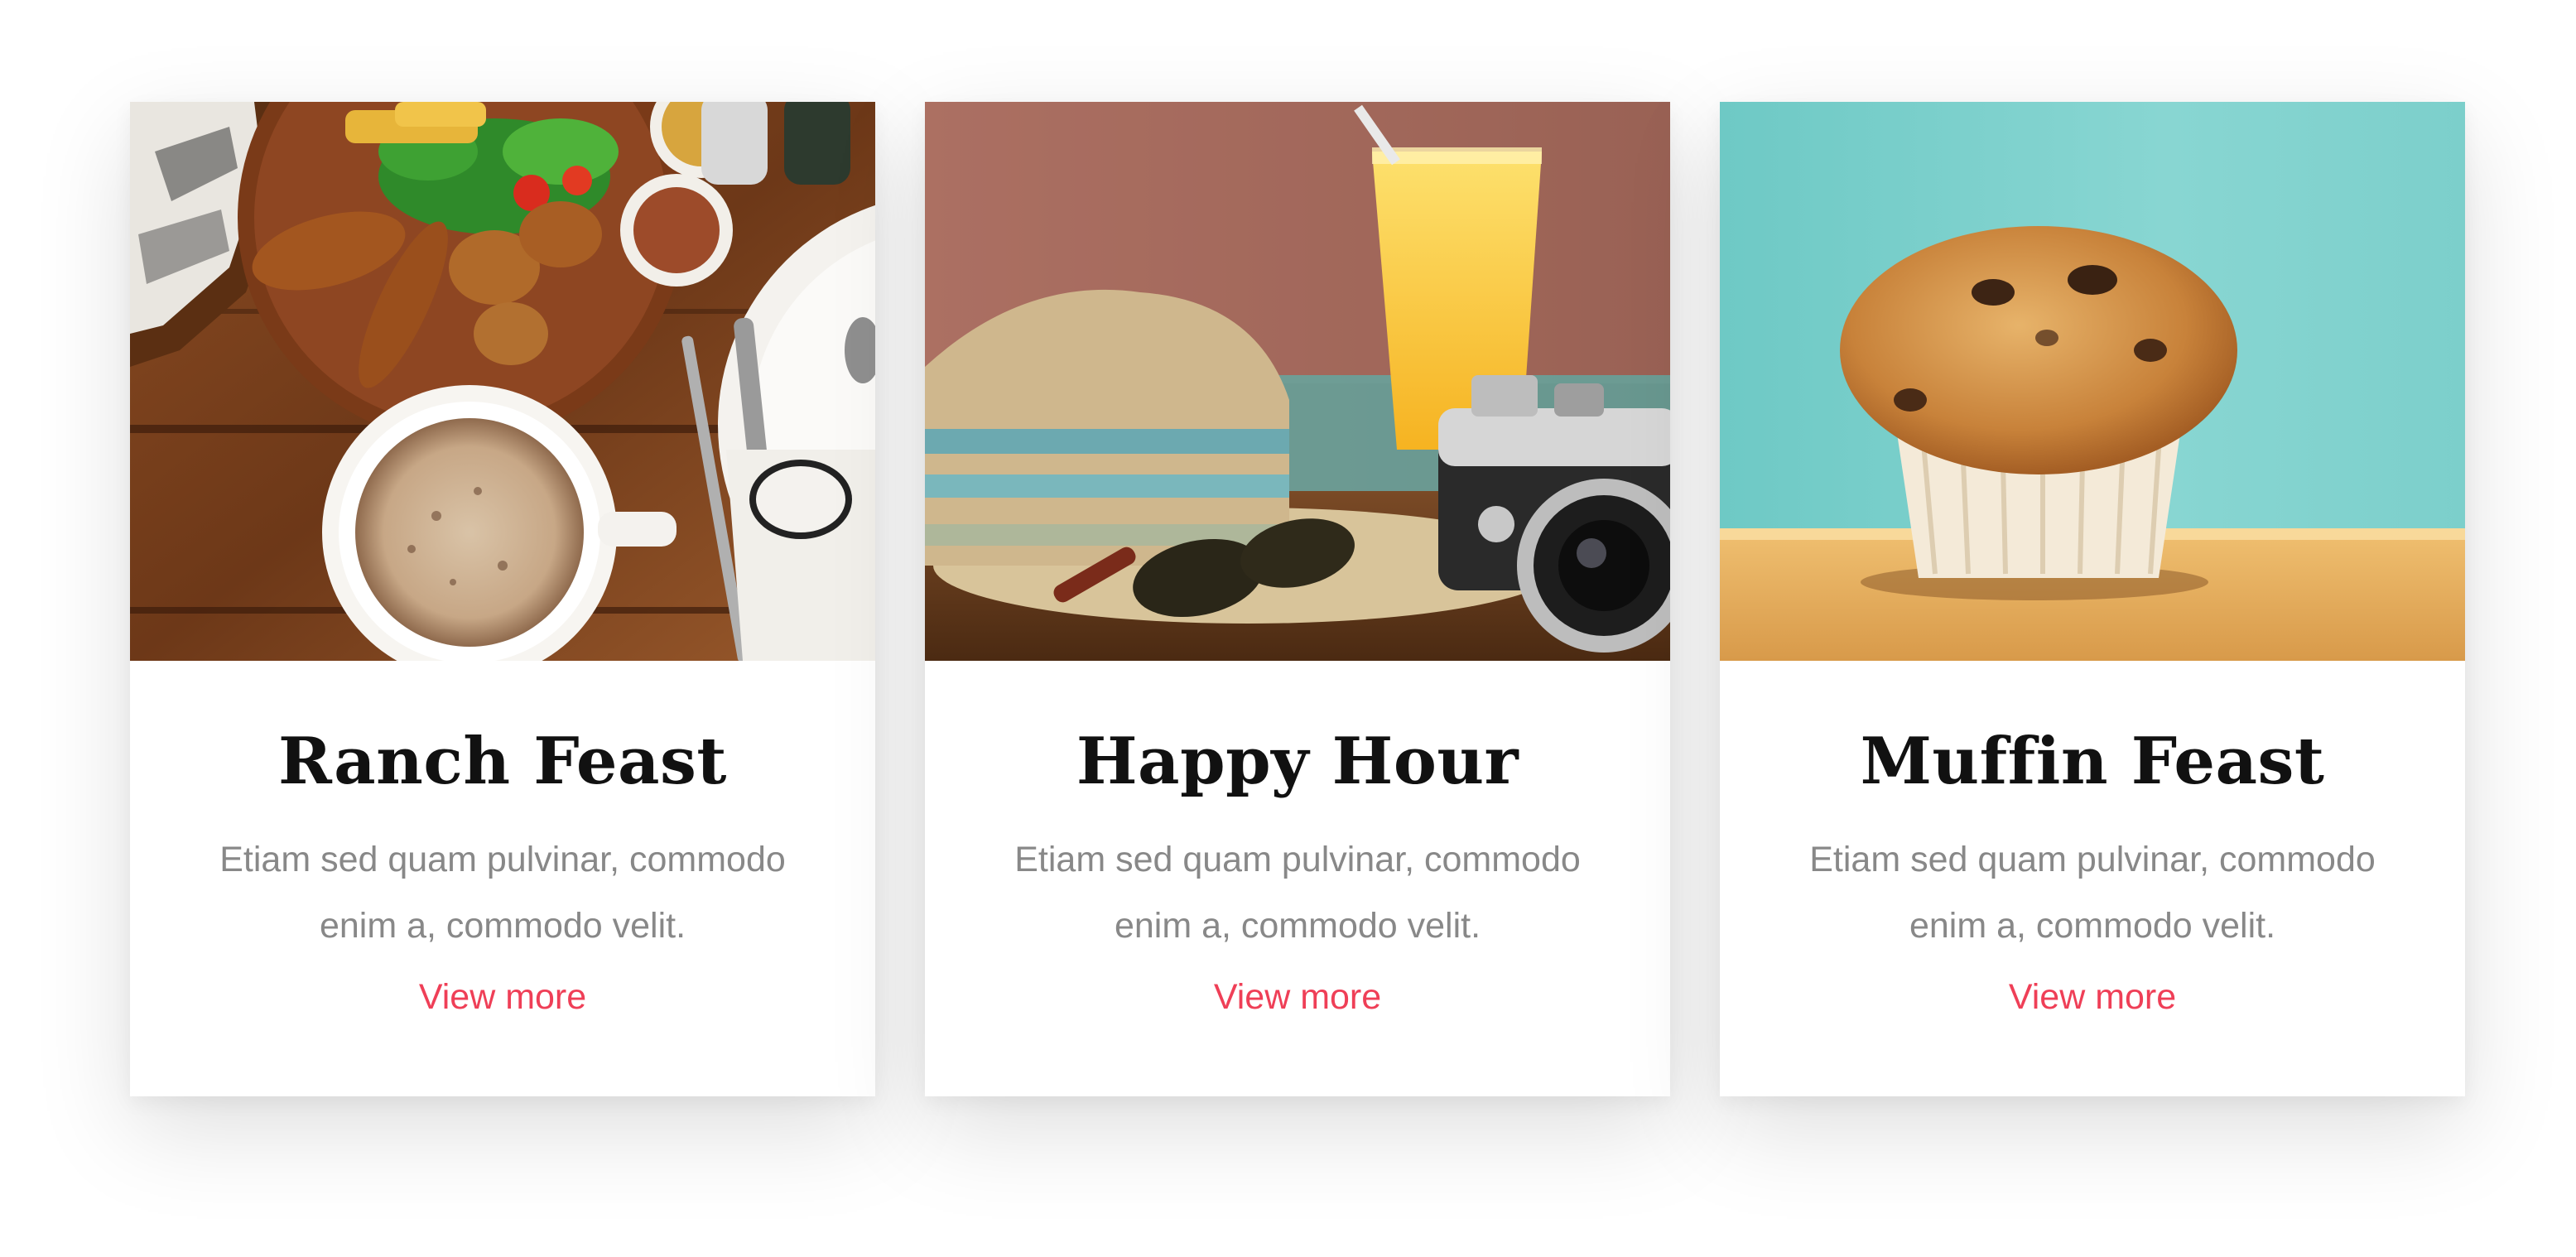 The width and height of the screenshot is (2576, 1257). Describe the element at coordinates (502, 761) in the screenshot. I see `card-title: Ranch Feast` at that location.